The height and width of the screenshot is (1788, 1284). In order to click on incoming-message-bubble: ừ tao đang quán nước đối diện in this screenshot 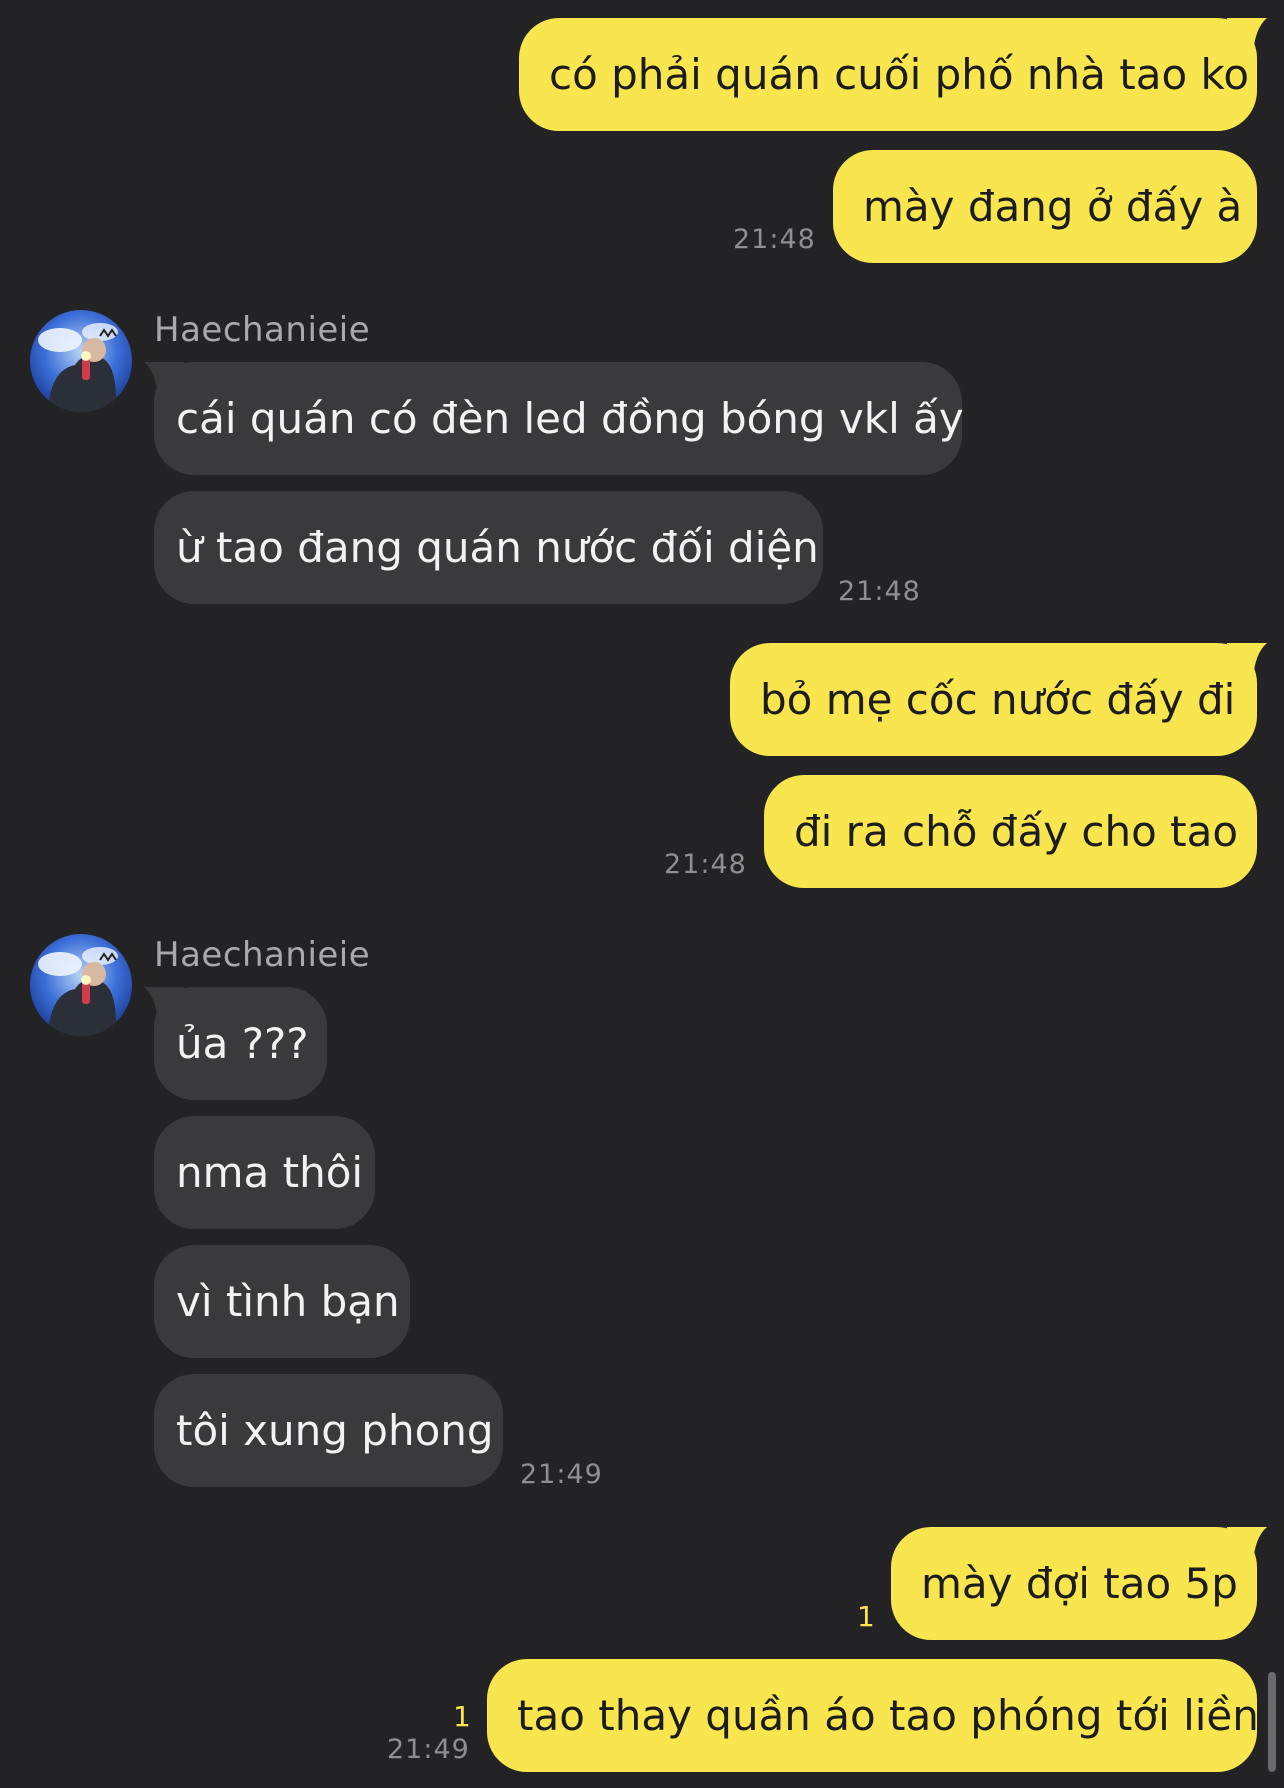, I will do `click(488, 547)`.